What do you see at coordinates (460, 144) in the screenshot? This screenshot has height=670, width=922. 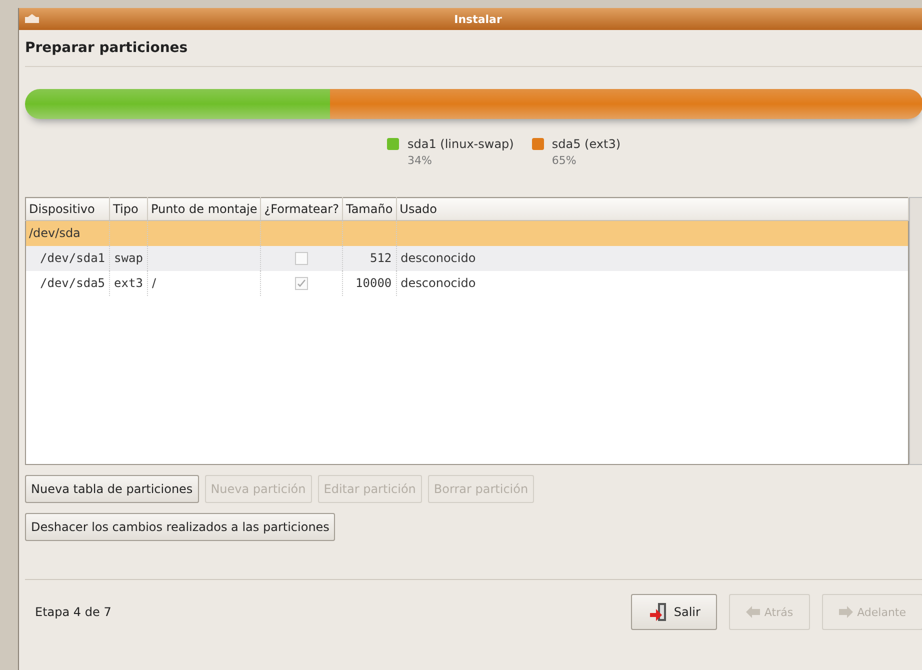 I see `legend-label: sda1 (linux-swap)` at bounding box center [460, 144].